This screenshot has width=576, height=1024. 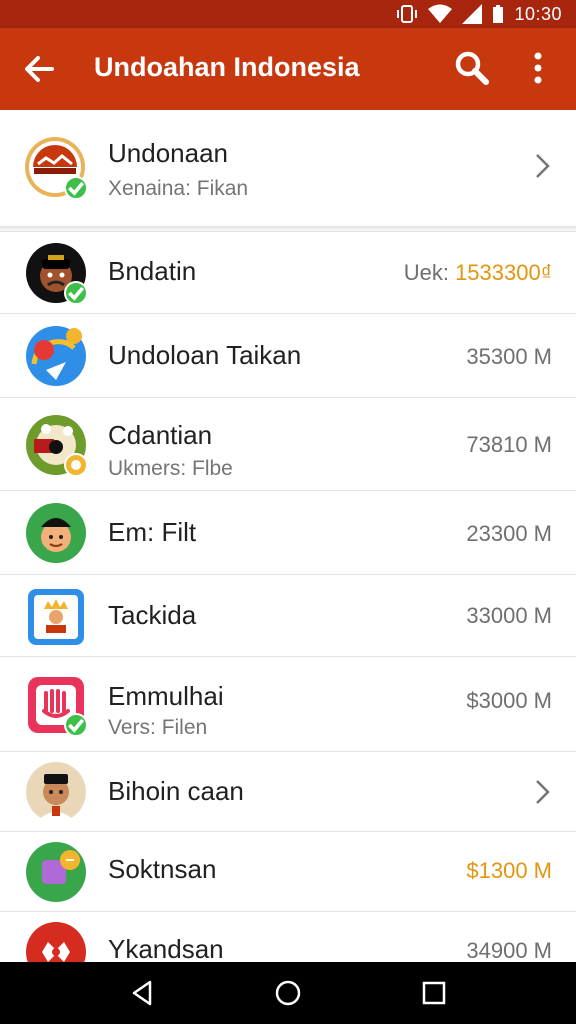 I want to click on item-title: Cdantian, so click(x=160, y=435).